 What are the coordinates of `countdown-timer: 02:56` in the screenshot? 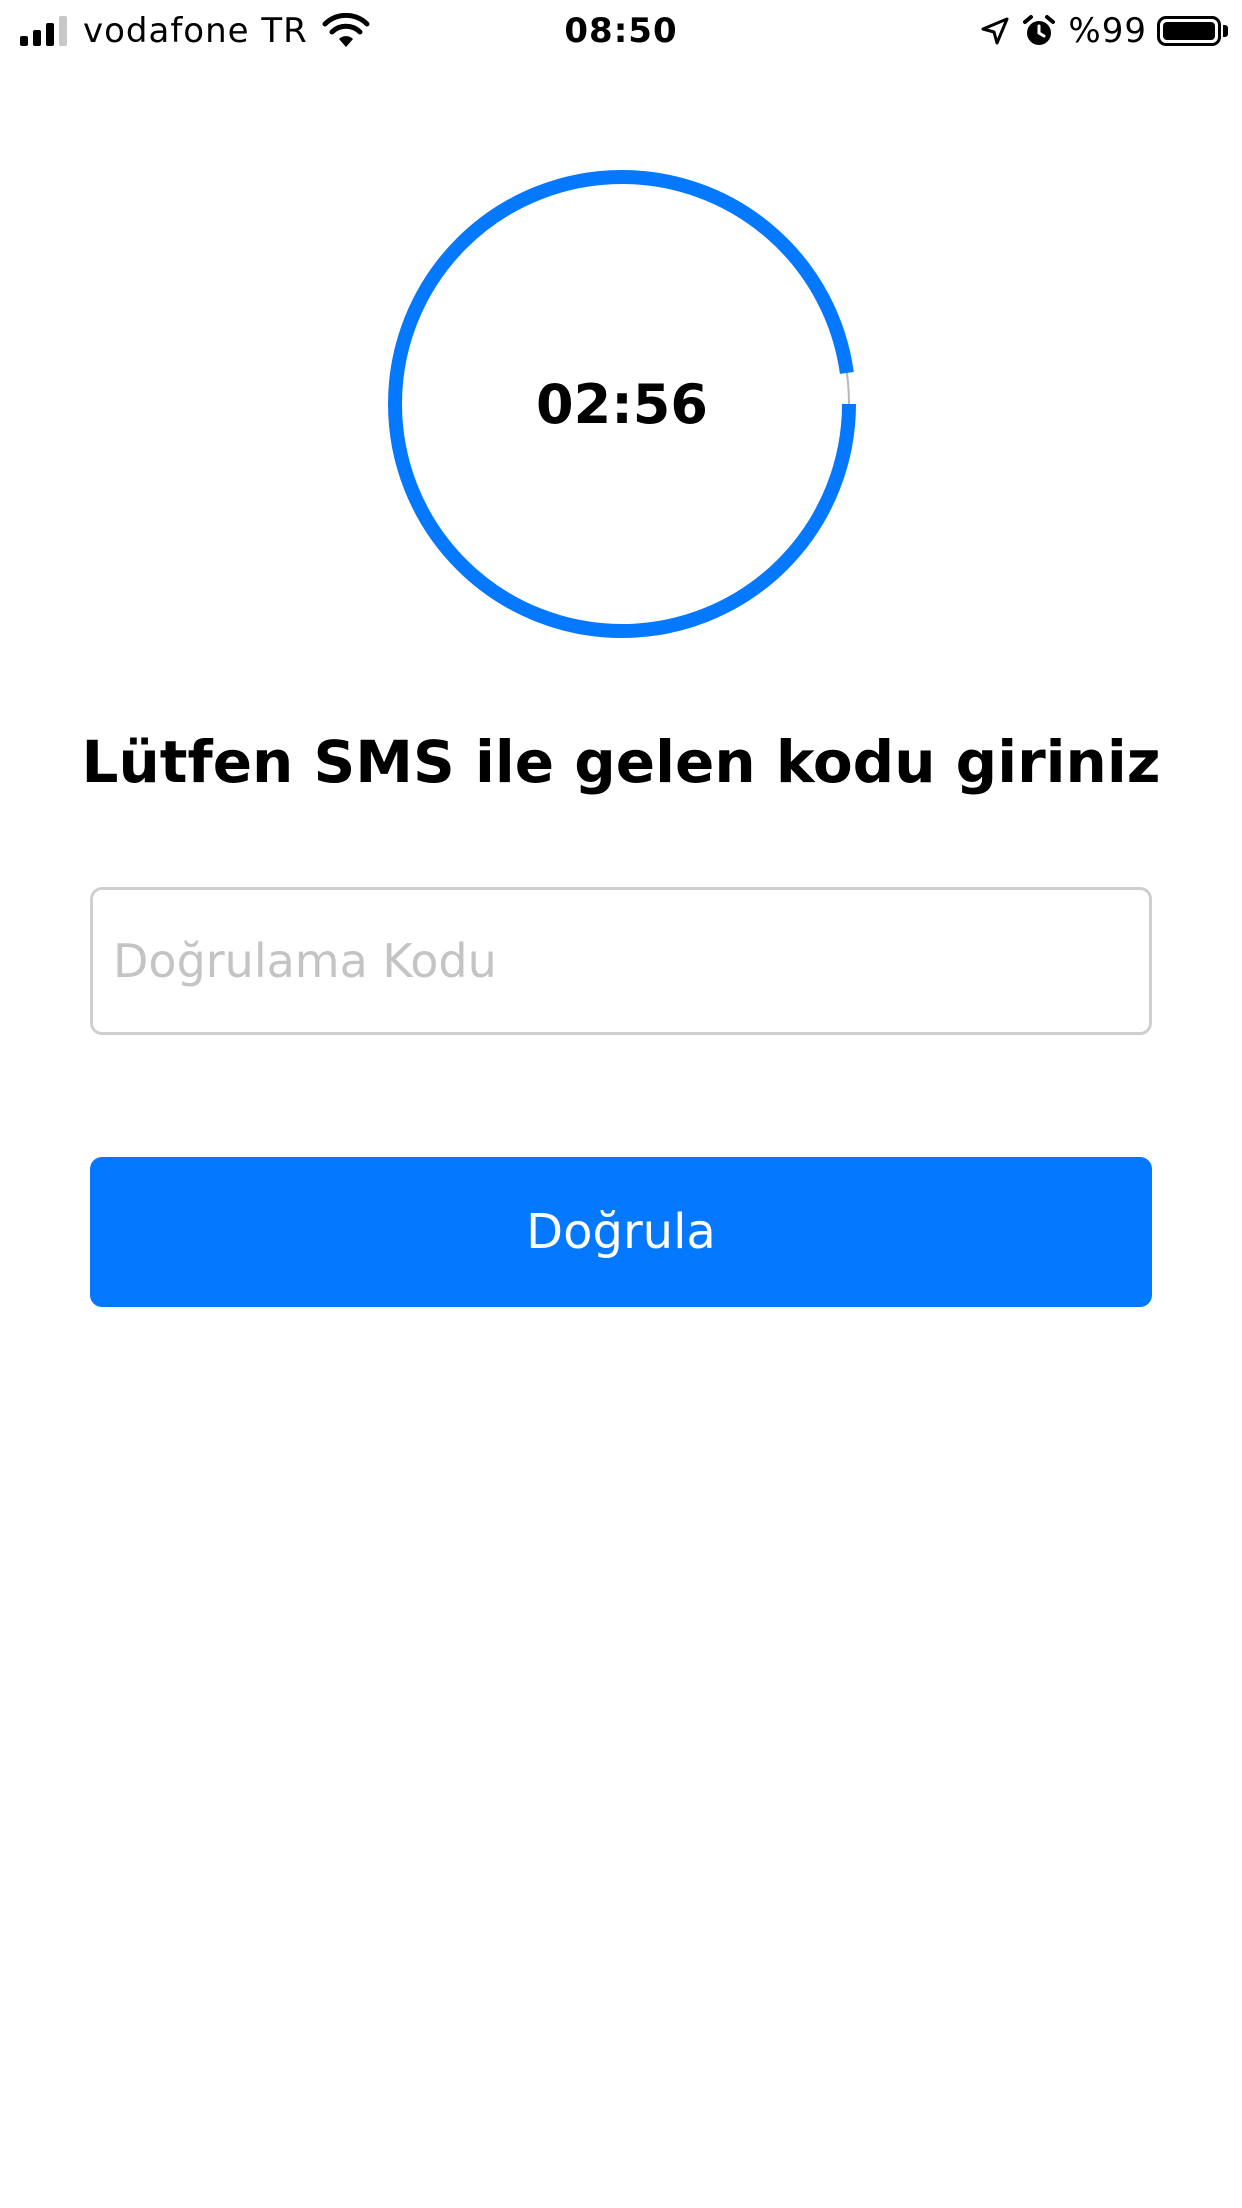 It's located at (622, 404).